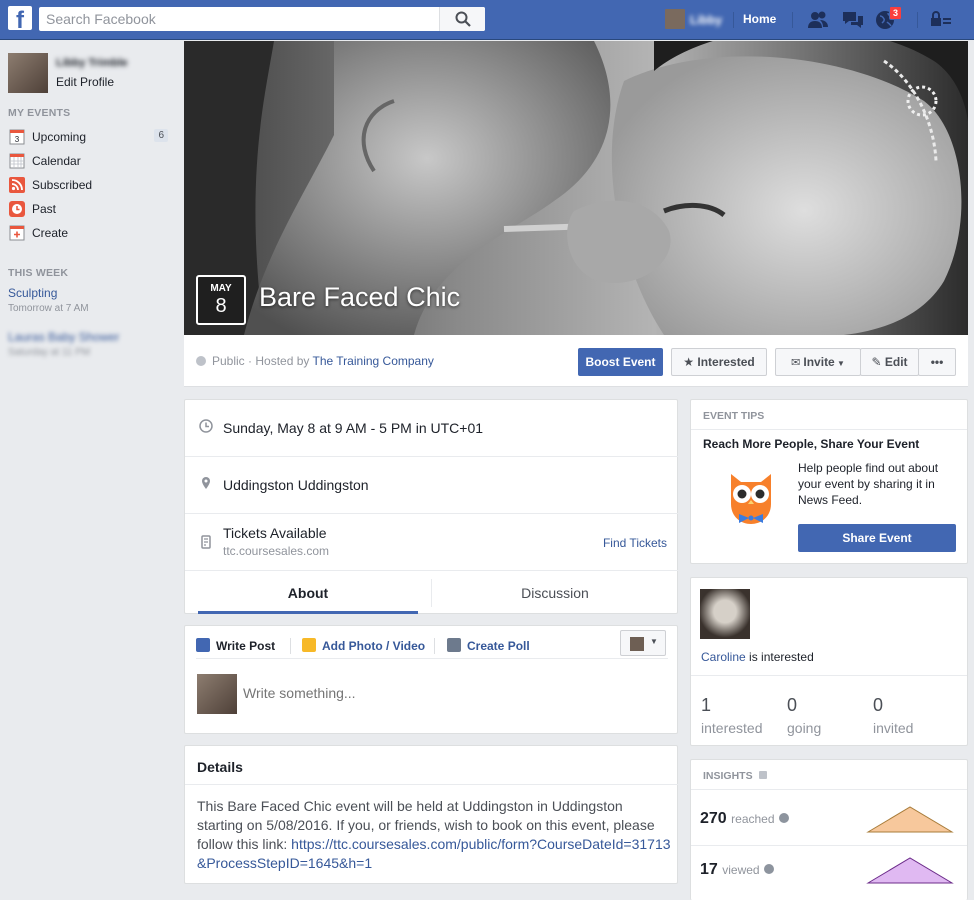  Describe the element at coordinates (723, 657) in the screenshot. I see `guest-name-link: Caroline` at that location.